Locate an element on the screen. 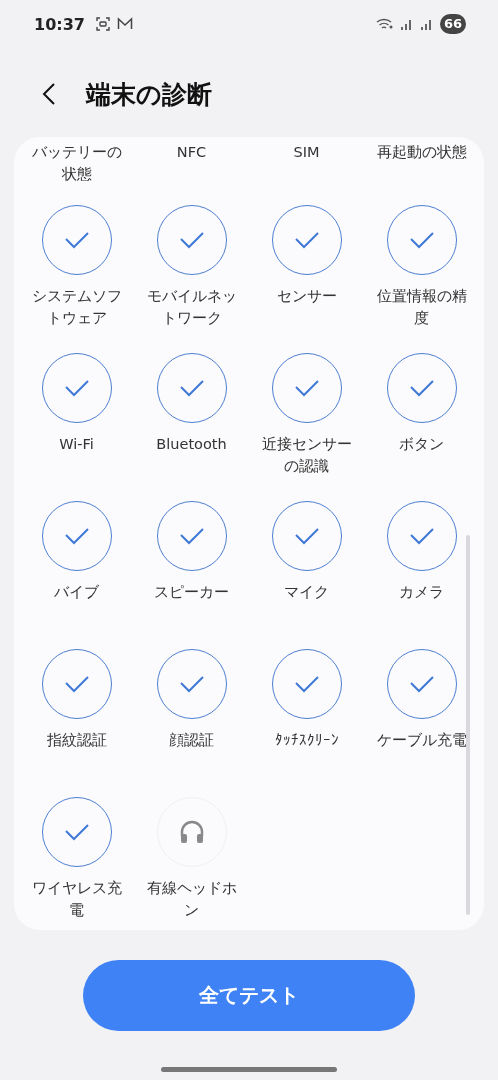 This screenshot has width=498, height=1080. test-label: 近接センサーの認識 is located at coordinates (306, 455).